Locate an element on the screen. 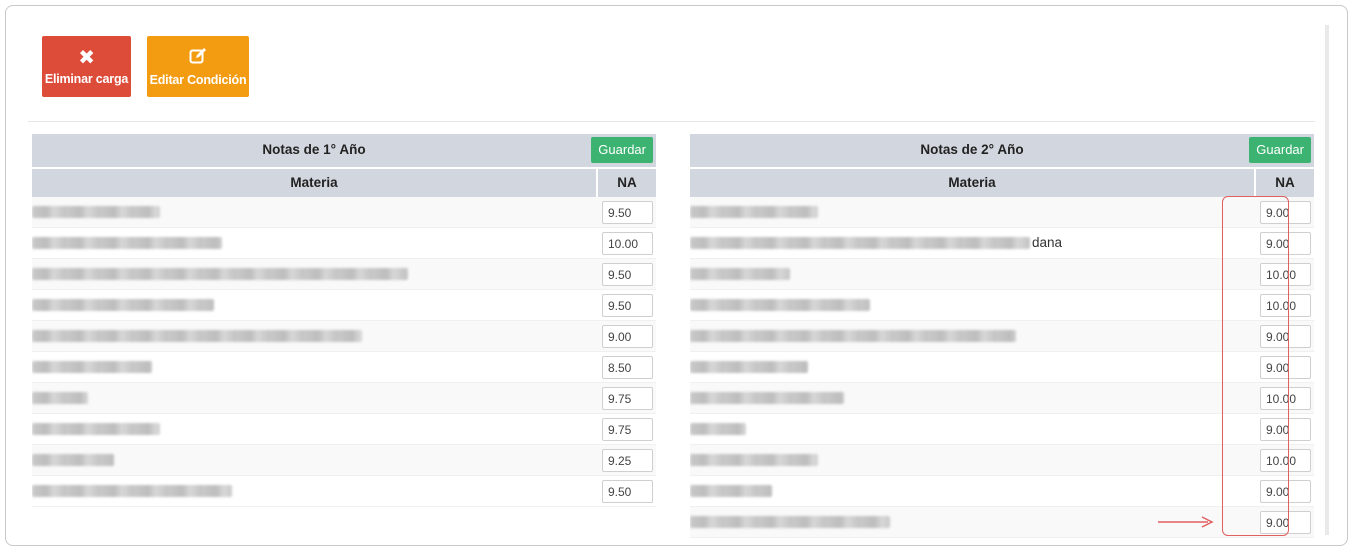  year1-title: Notas de 1° Año is located at coordinates (314, 149).